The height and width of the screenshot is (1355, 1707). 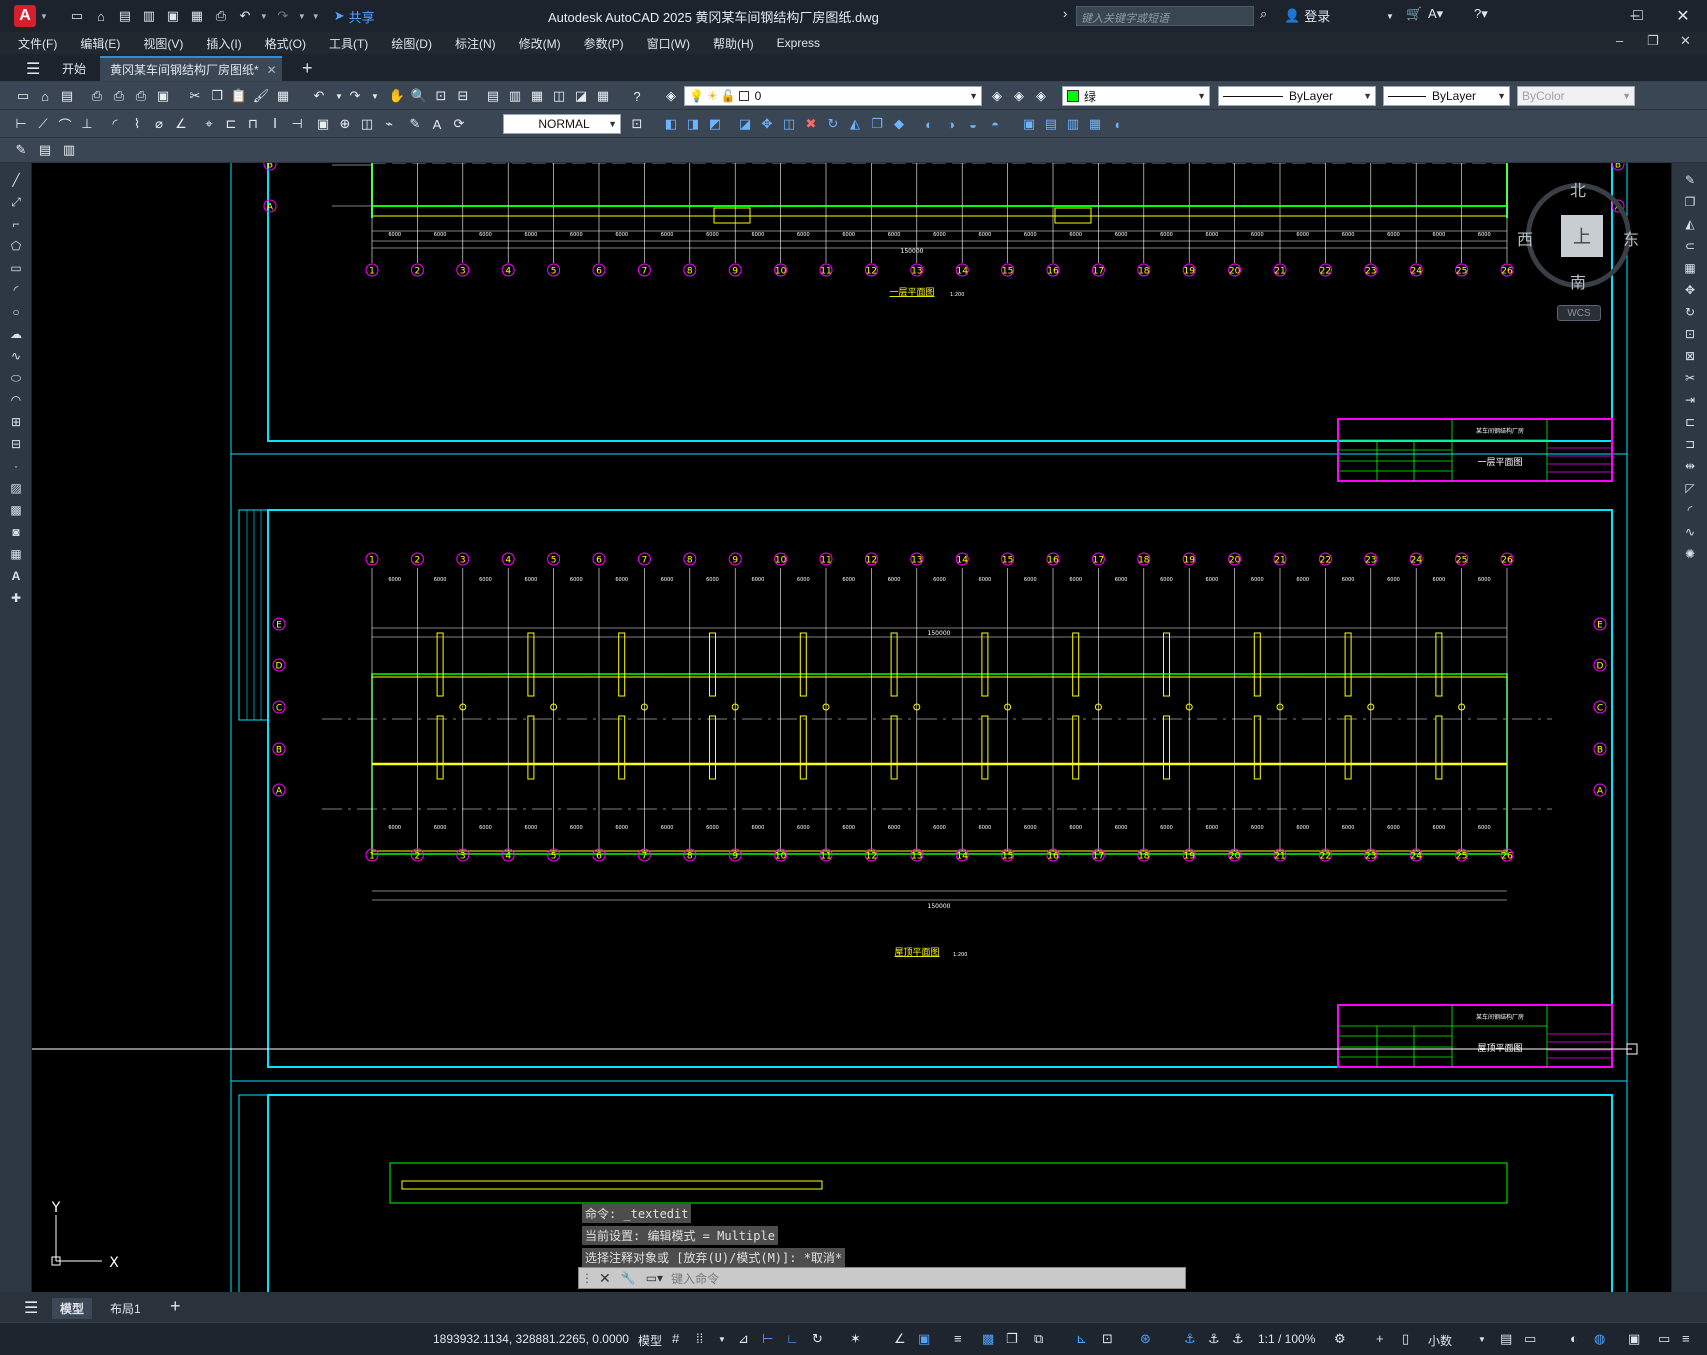 I want to click on insert-block-icon: ⊞, so click(x=16, y=422).